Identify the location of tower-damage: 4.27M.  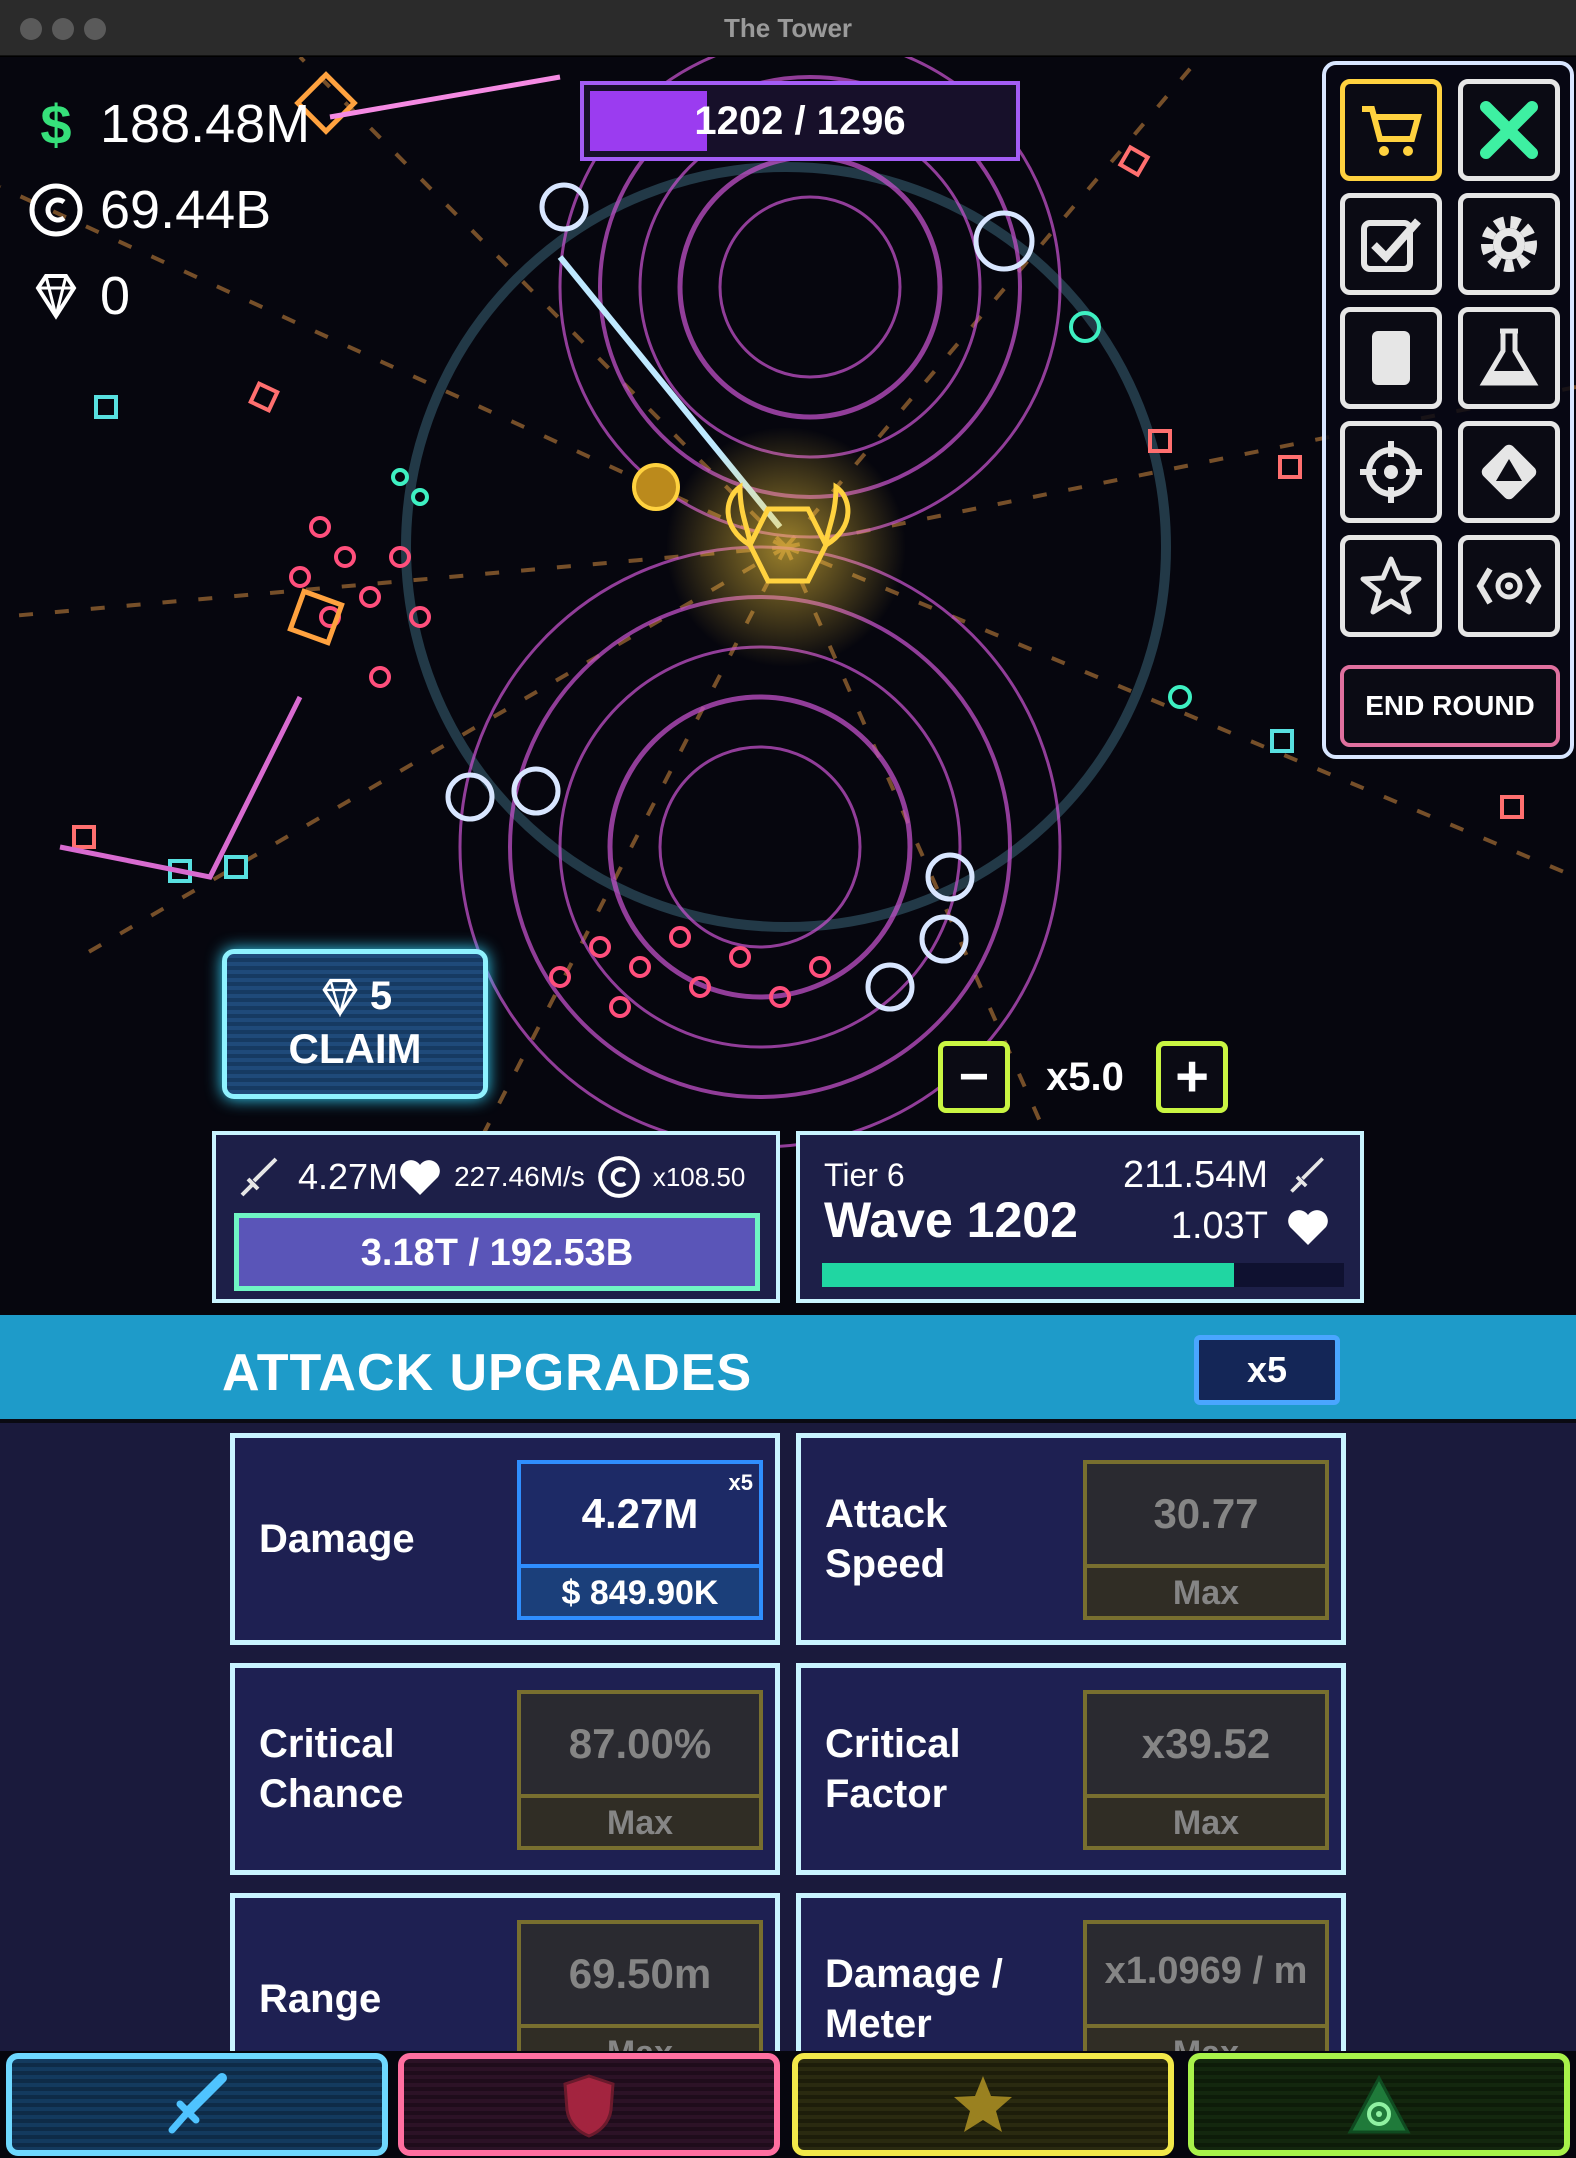
(348, 1176).